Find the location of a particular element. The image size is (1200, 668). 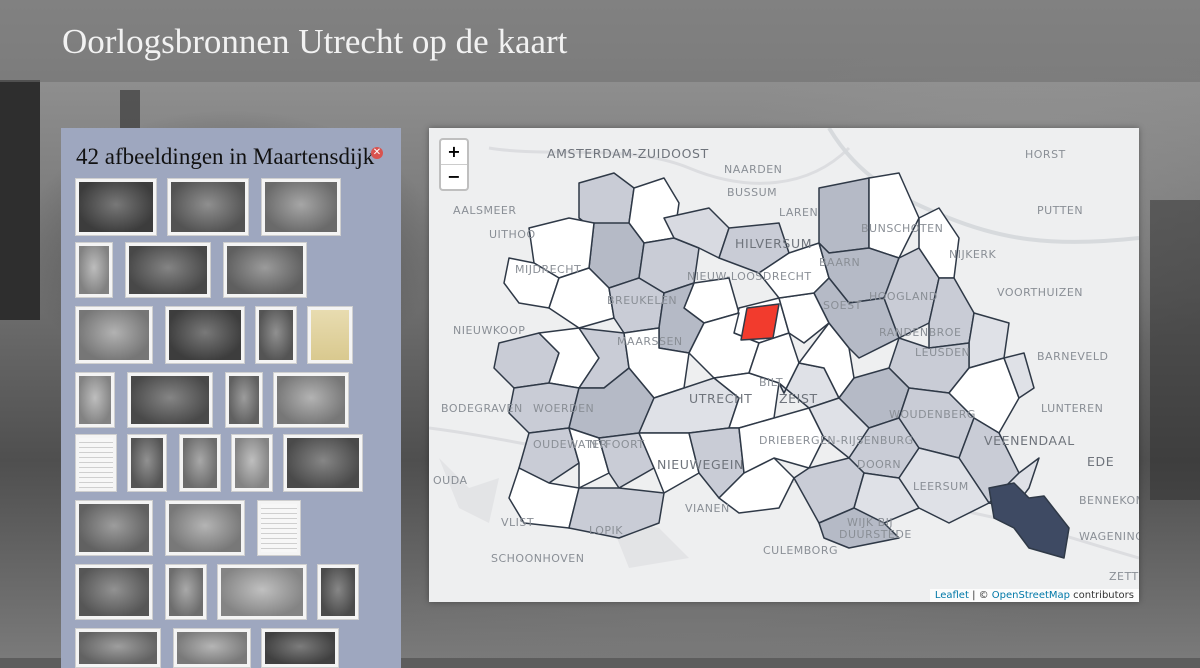

map-label: MIJDRECHT is located at coordinates (548, 269).